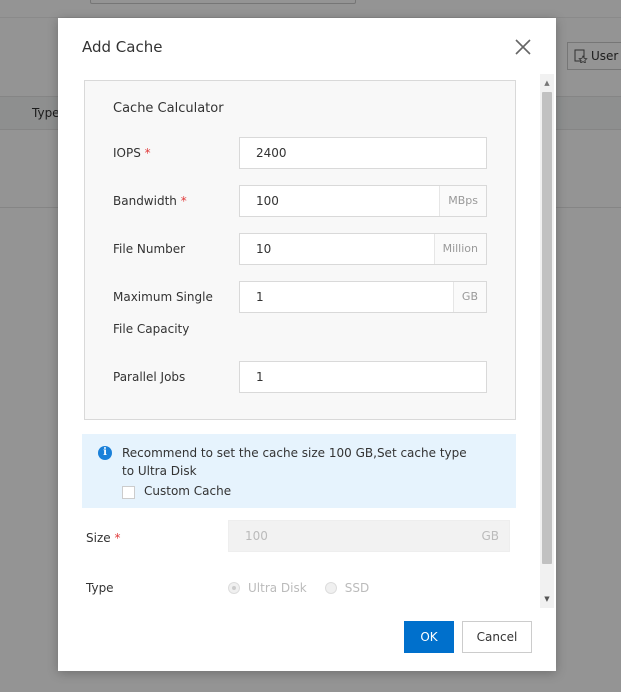 Image resolution: width=621 pixels, height=692 pixels. Describe the element at coordinates (330, 588) in the screenshot. I see `ssd-radio` at that location.